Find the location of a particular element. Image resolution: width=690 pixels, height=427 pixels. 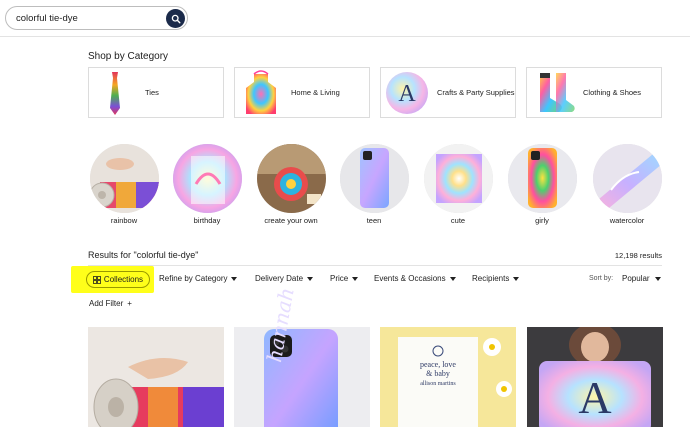

top-bar is located at coordinates (345, 18).